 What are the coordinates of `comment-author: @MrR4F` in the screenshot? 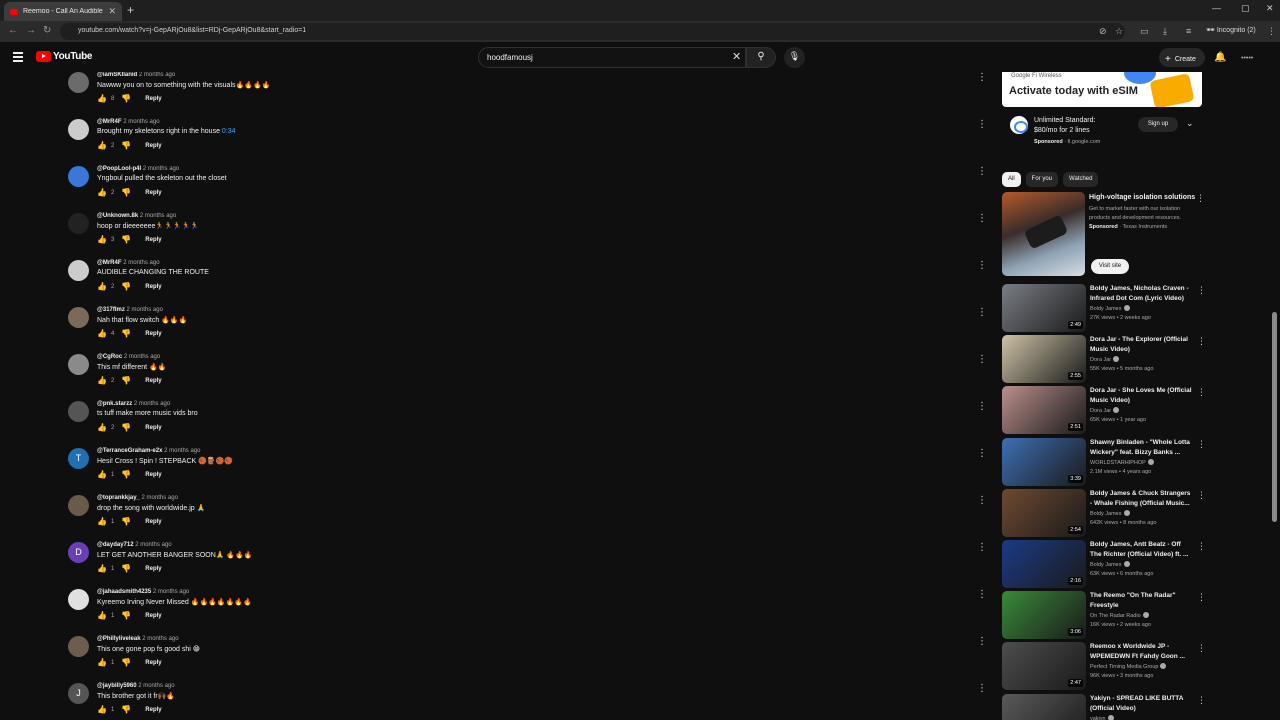 It's located at (109, 122).